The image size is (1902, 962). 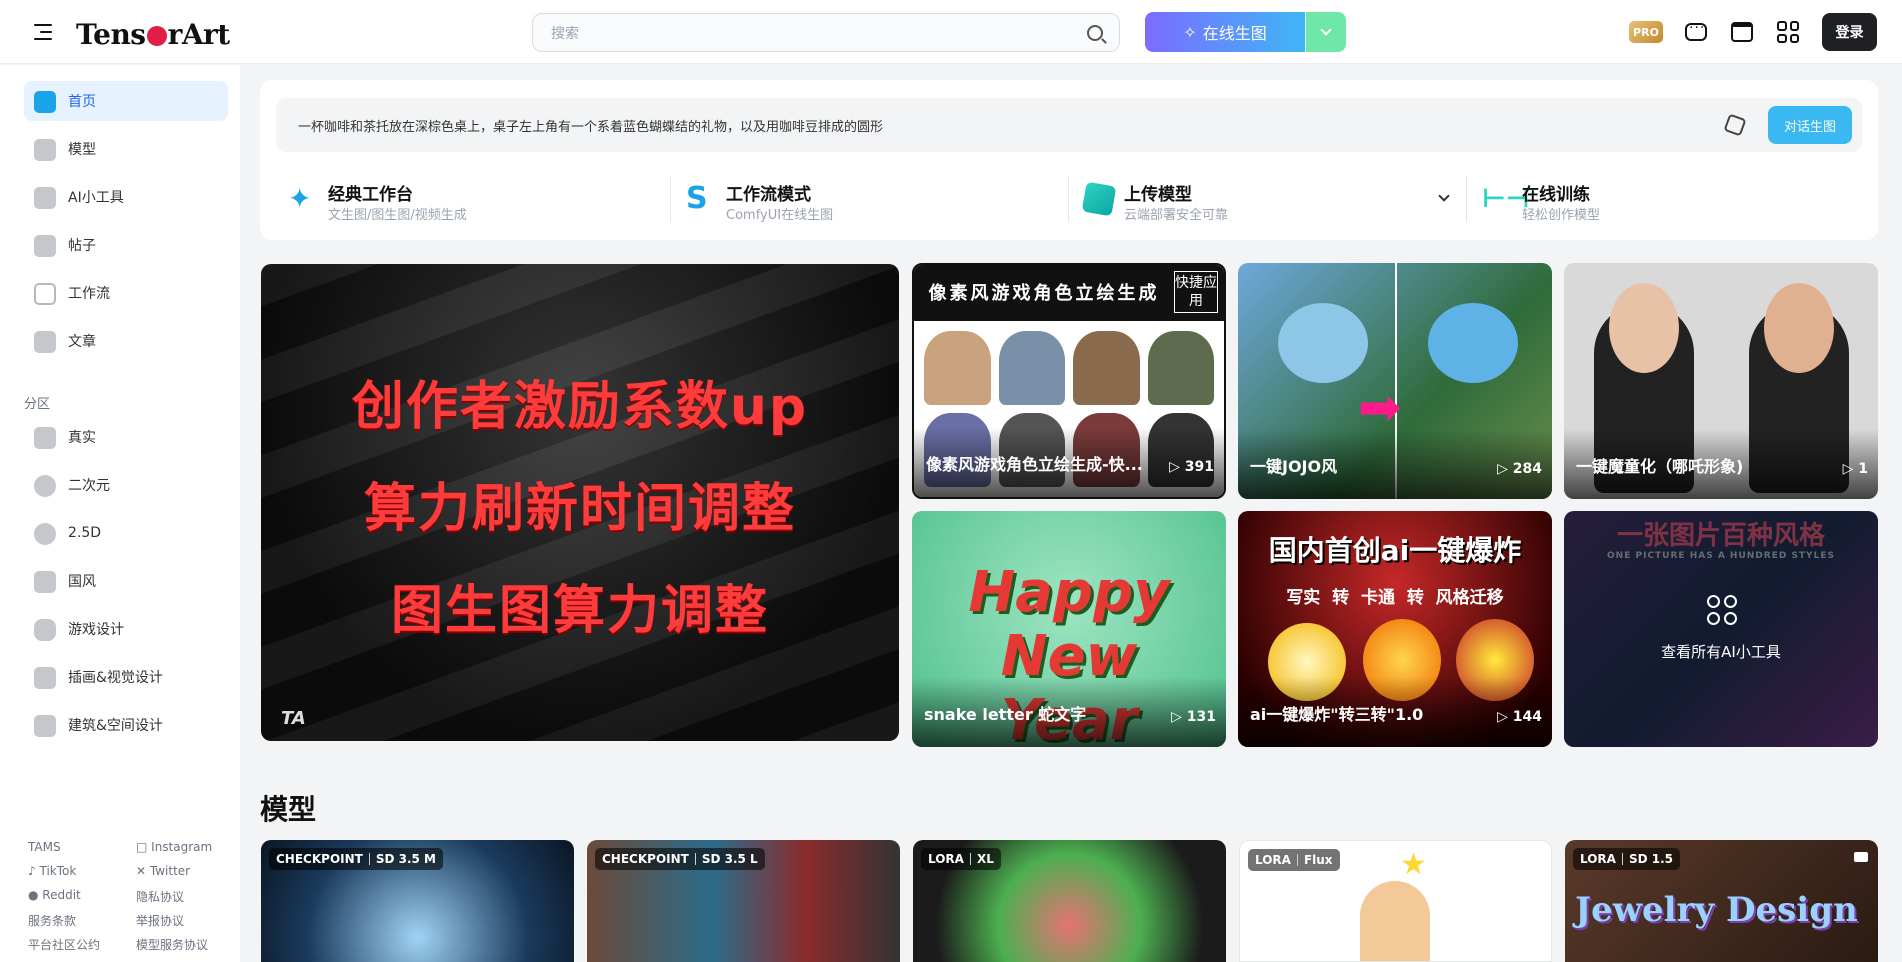 I want to click on logo: Tens rArt, so click(x=153, y=34).